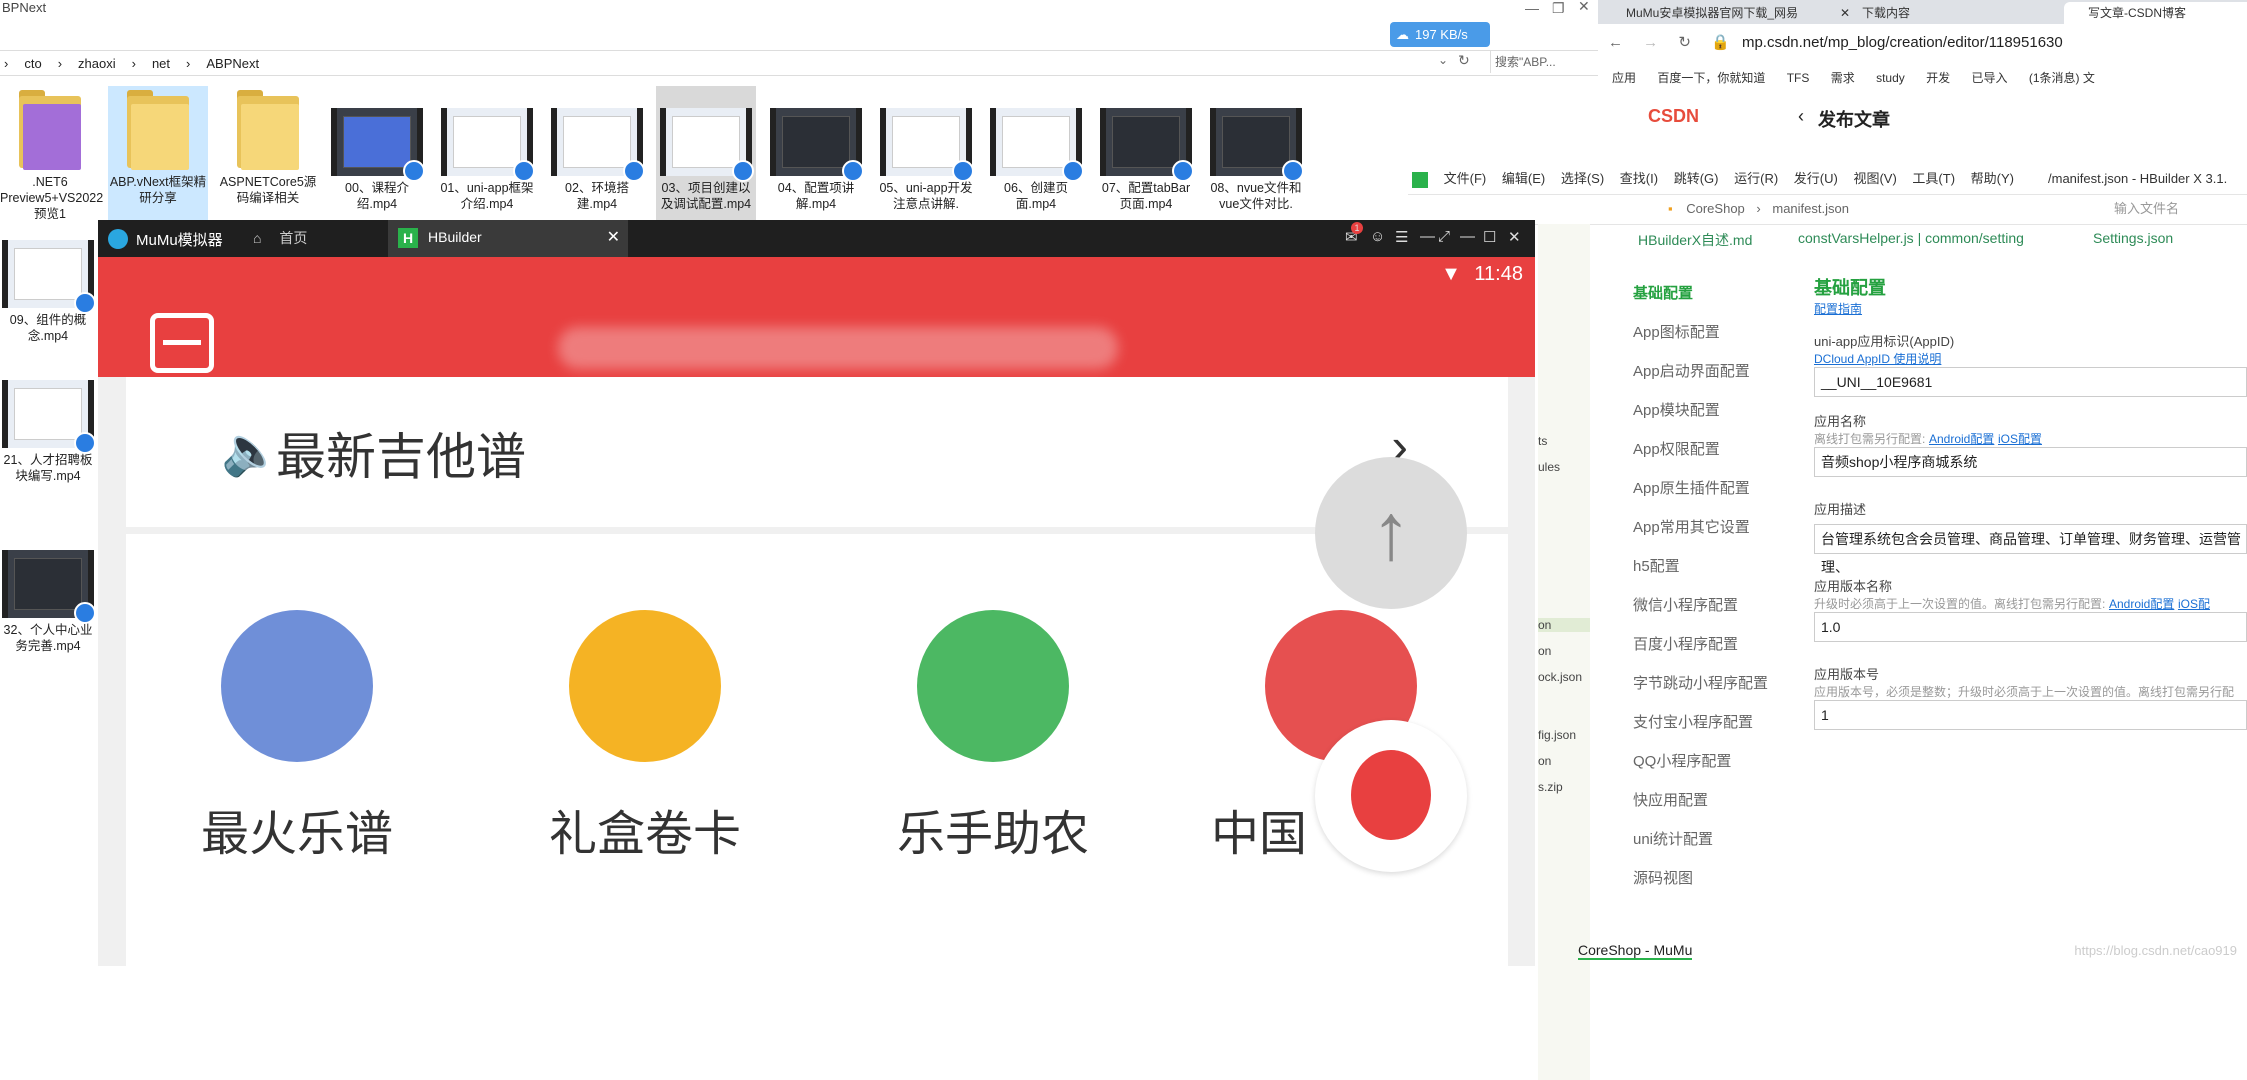 This screenshot has height=1080, width=2247. What do you see at coordinates (1464, 60) in the screenshot?
I see `refresh-icon: ↻` at bounding box center [1464, 60].